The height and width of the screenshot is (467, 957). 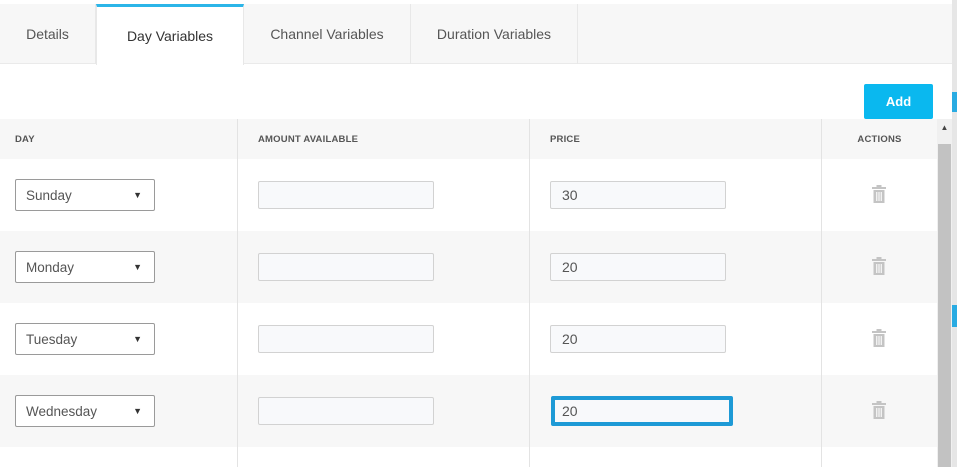 What do you see at coordinates (898, 101) in the screenshot?
I see `add-button: Add` at bounding box center [898, 101].